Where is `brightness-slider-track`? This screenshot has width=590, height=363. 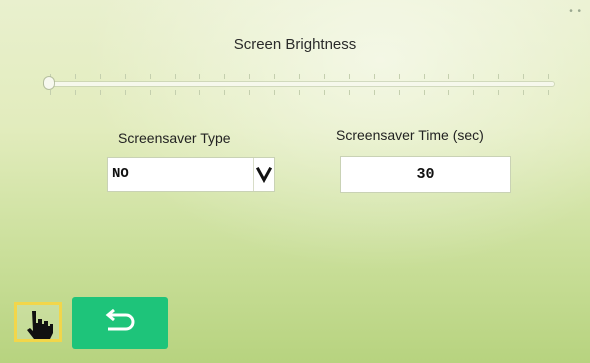 brightness-slider-track is located at coordinates (299, 84).